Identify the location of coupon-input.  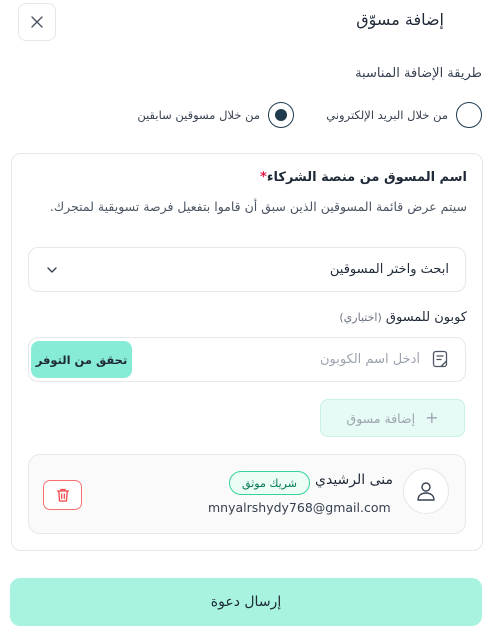
(310, 359).